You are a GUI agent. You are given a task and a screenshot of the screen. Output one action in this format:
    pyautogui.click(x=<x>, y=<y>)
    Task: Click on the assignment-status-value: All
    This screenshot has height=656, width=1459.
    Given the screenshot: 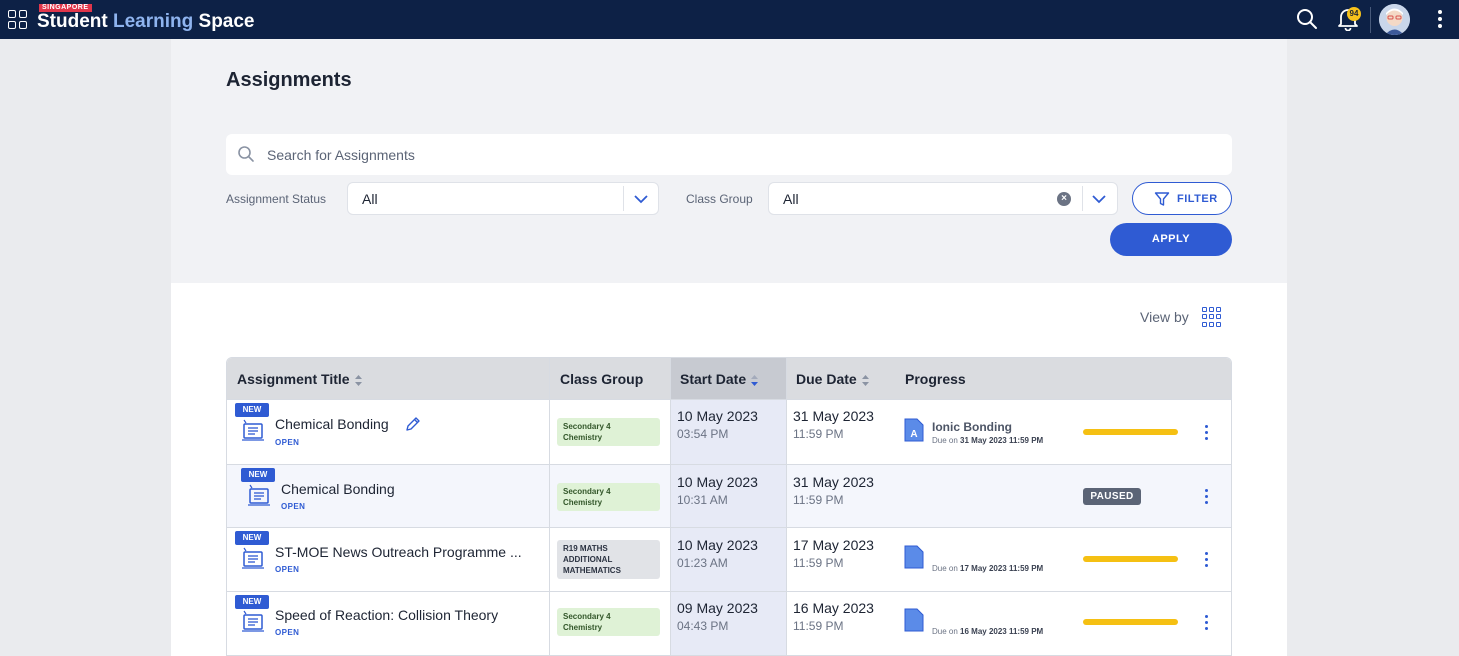 What is the action you would take?
    pyautogui.click(x=370, y=199)
    